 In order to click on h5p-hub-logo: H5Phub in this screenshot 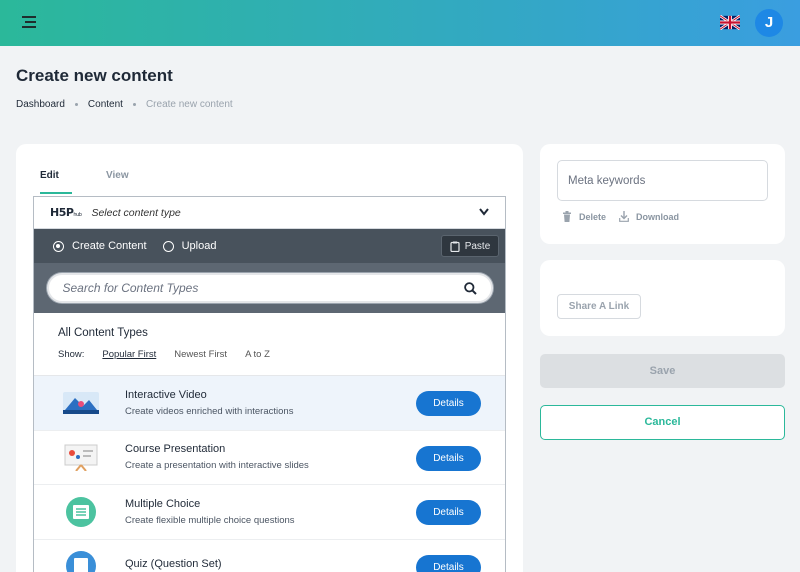, I will do `click(66, 212)`.